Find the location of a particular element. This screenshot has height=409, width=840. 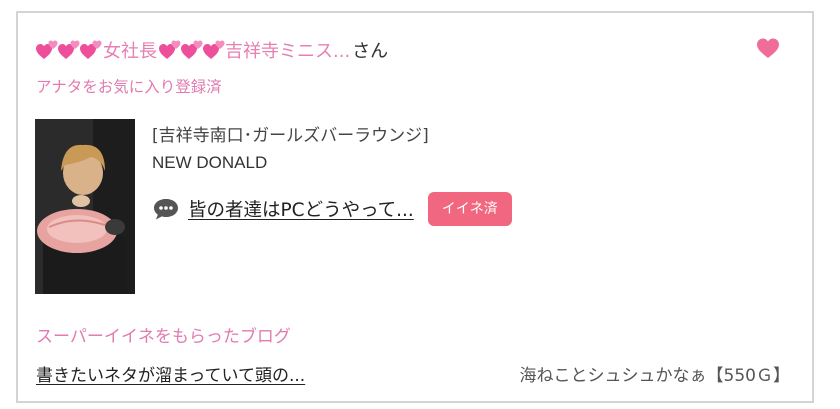

gift-info: 海ねことシュシュかなぁ【550Ｇ】 is located at coordinates (654, 376).